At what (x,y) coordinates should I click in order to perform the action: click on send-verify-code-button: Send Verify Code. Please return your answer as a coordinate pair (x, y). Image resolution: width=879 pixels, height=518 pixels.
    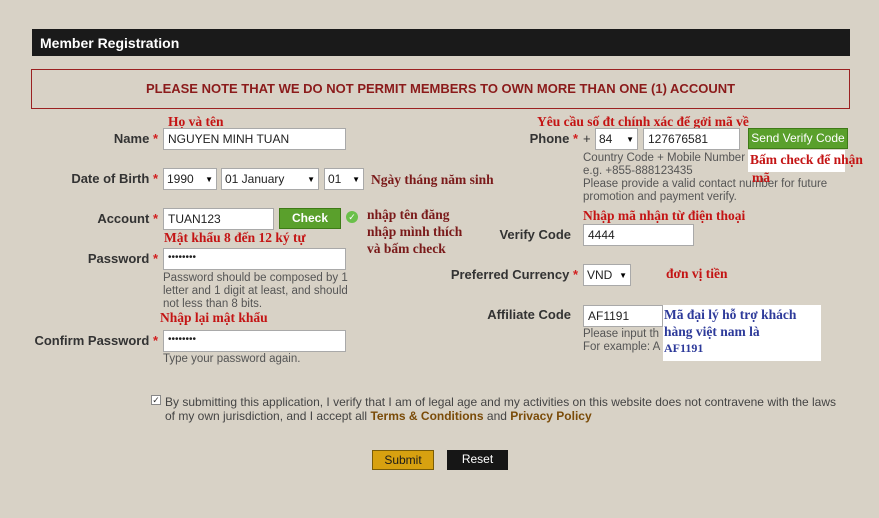
    Looking at the image, I should click on (798, 138).